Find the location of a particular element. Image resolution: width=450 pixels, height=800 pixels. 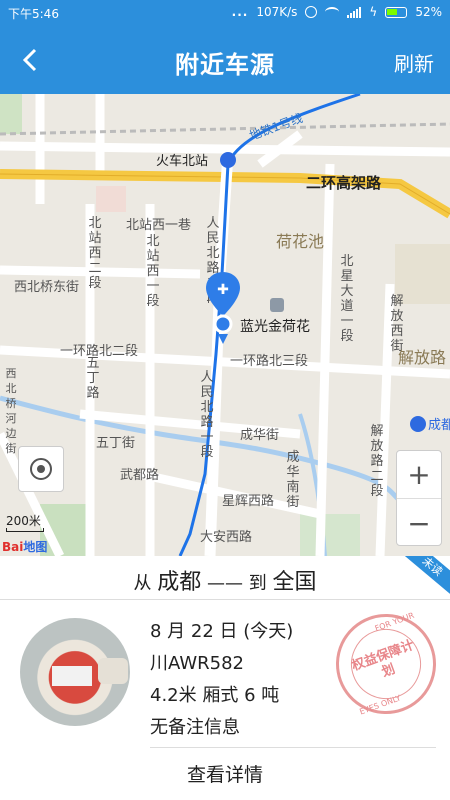

page-title: 附近车源 is located at coordinates (225, 65).